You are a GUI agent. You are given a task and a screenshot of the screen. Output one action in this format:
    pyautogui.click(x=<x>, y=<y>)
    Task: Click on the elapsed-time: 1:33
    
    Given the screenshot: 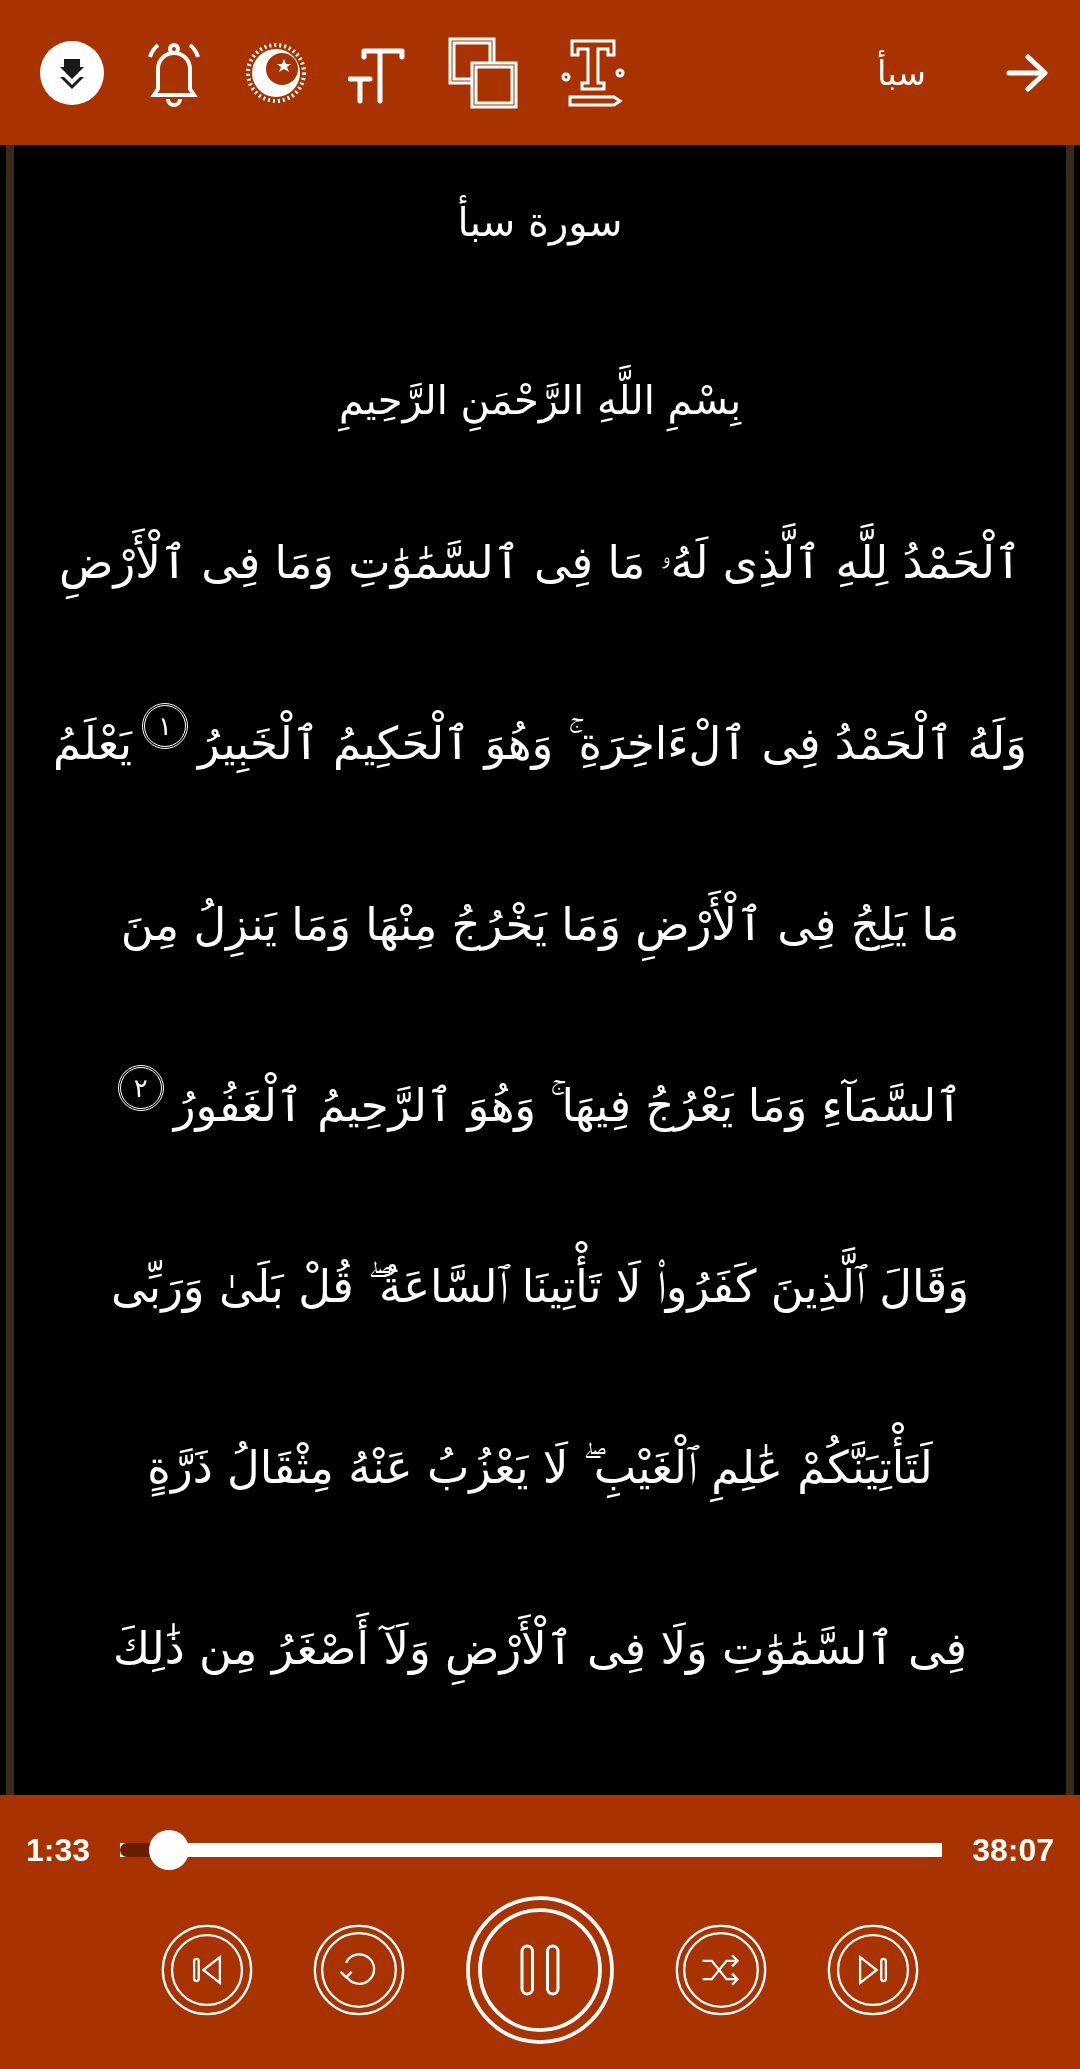 What is the action you would take?
    pyautogui.click(x=58, y=1850)
    